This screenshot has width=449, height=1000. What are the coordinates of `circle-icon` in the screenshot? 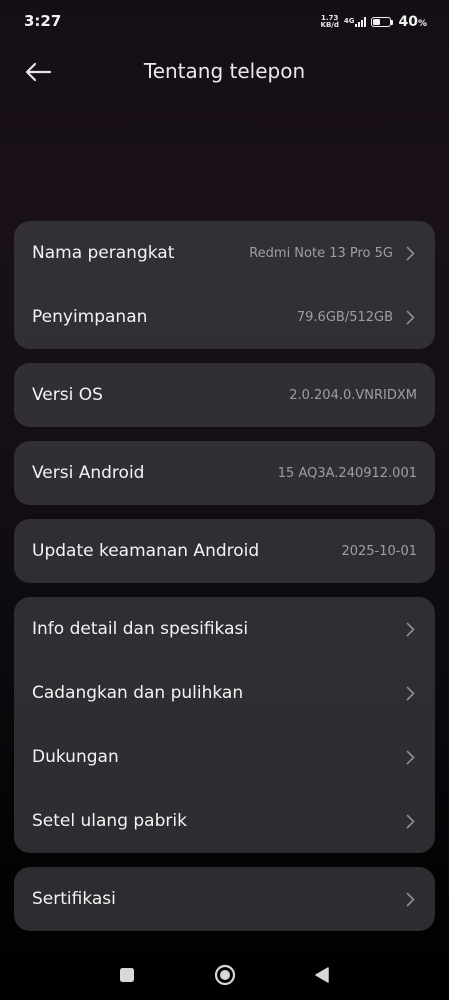 It's located at (225, 975).